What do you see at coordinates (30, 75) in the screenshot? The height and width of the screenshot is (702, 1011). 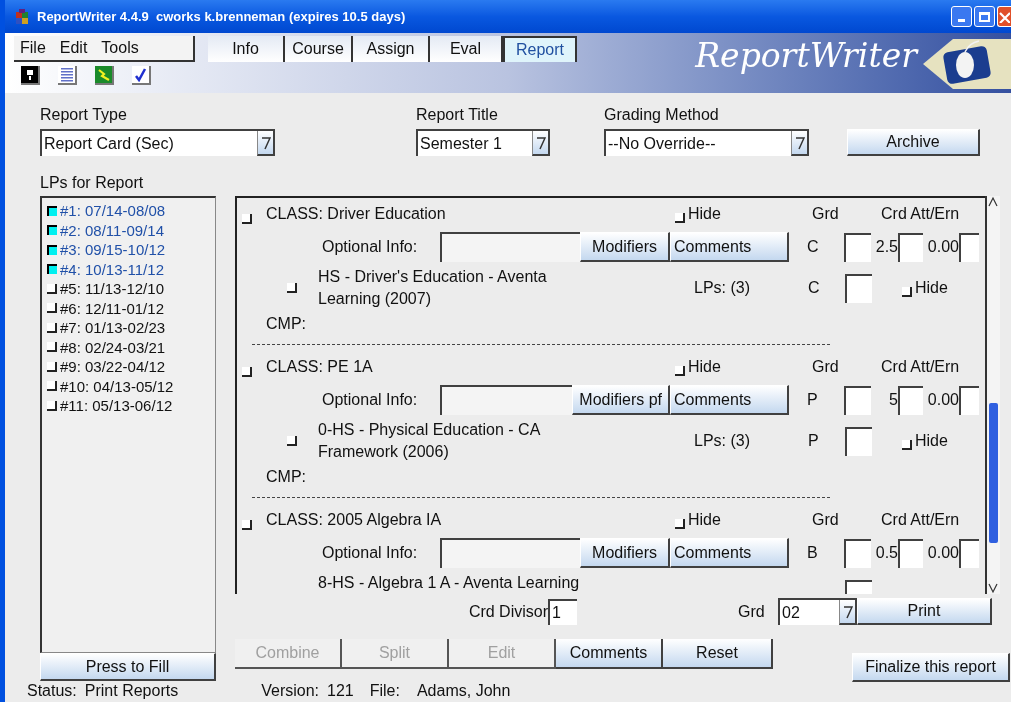 I see `floppy-icon` at bounding box center [30, 75].